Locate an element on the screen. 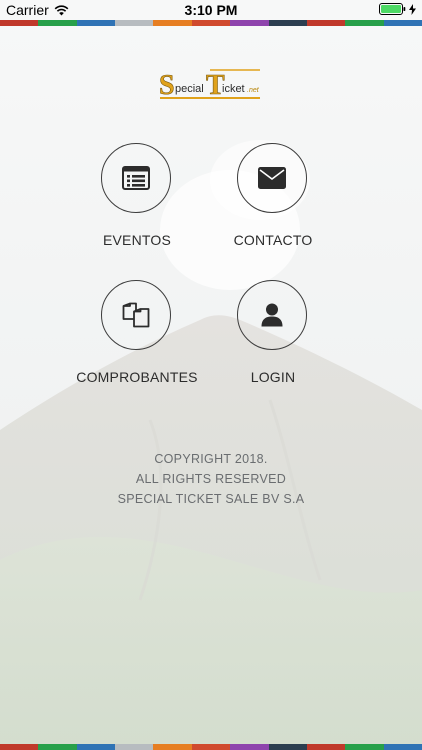 The image size is (422, 750). eventos-circle is located at coordinates (136, 178).